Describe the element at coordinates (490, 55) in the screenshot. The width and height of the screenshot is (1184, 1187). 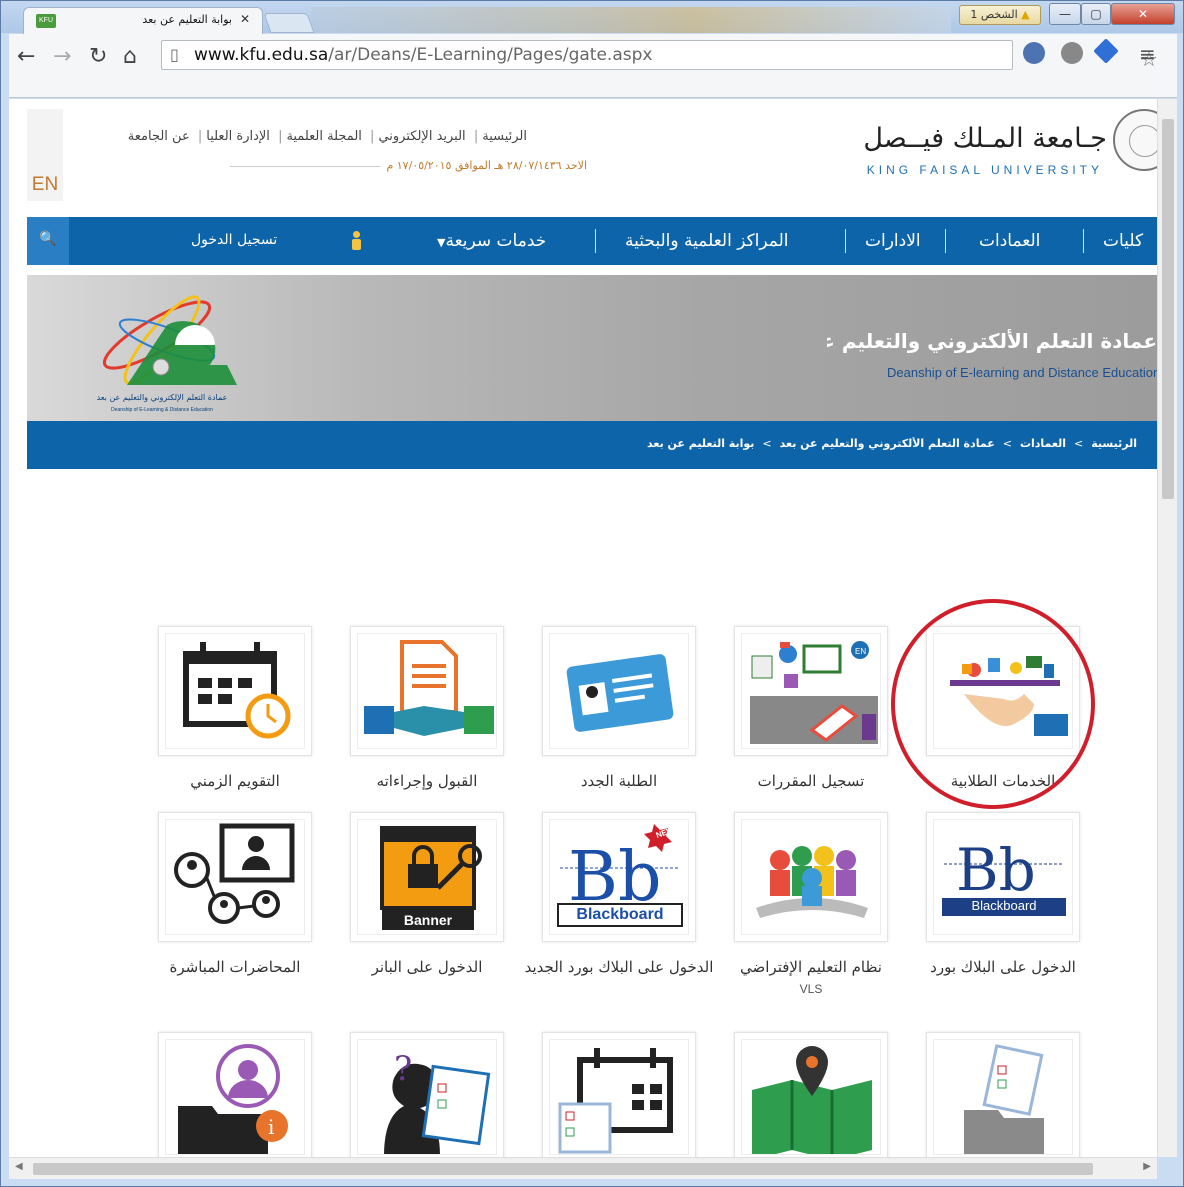
I see `url-path: /ar/Deans/E-Learning/Pages/gate.aspx` at that location.